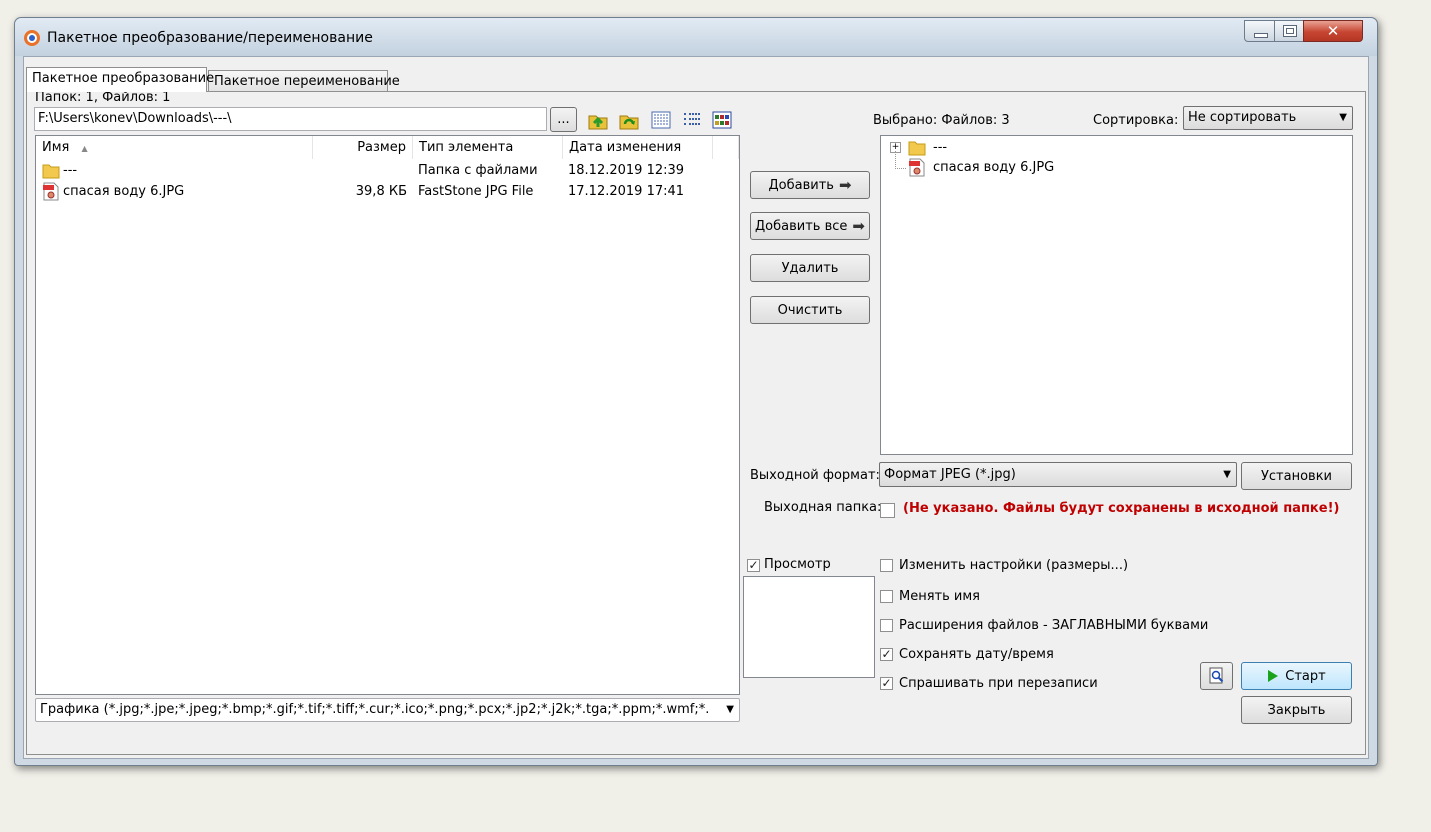  I want to click on row-name: спасая воду 6.JPG, so click(124, 191).